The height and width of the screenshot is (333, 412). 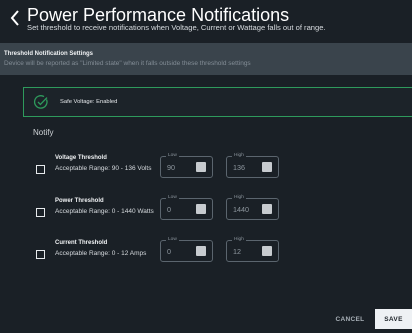 I want to click on power-notify-checkbox, so click(x=40, y=212).